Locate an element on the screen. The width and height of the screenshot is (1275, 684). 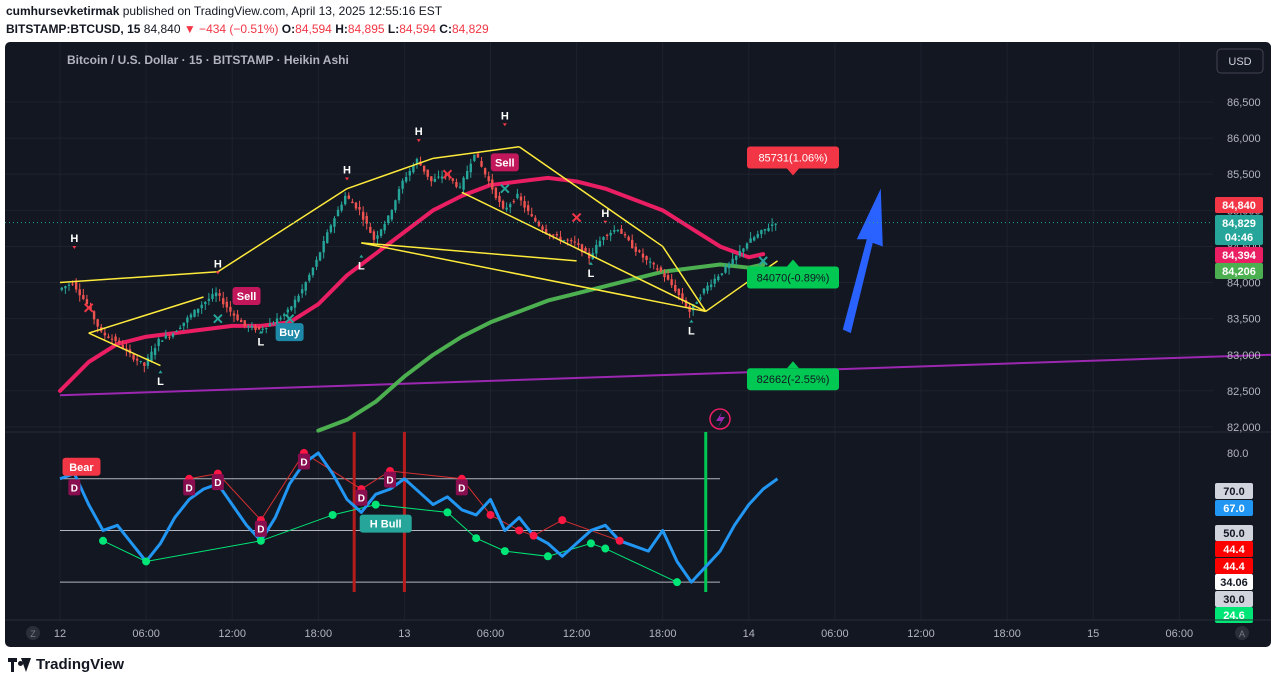
price-axis-tick: 86,500 is located at coordinates (1244, 103).